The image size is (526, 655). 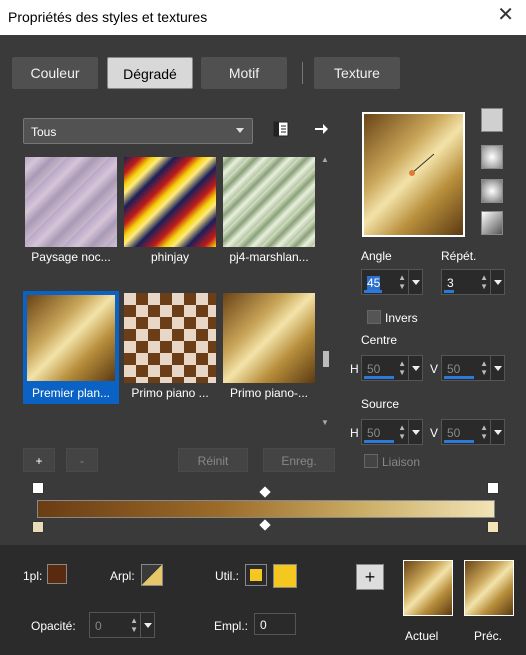 I want to click on link-checkbox, so click(x=371, y=461).